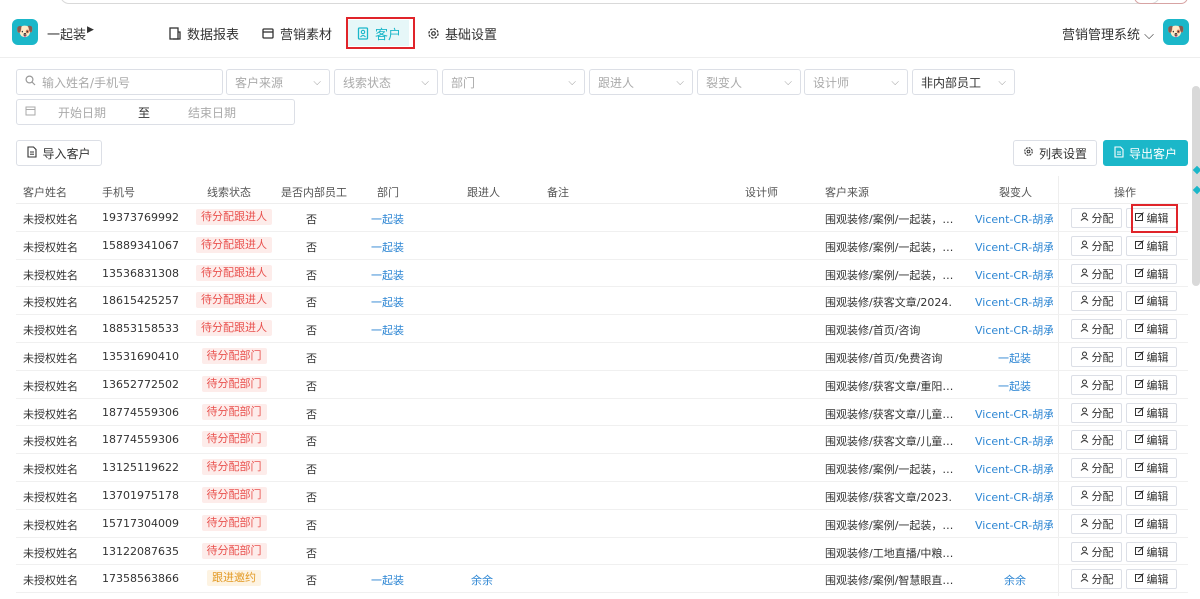  Describe the element at coordinates (856, 82) in the screenshot. I see `designer-select: 设计师 ⌵` at that location.